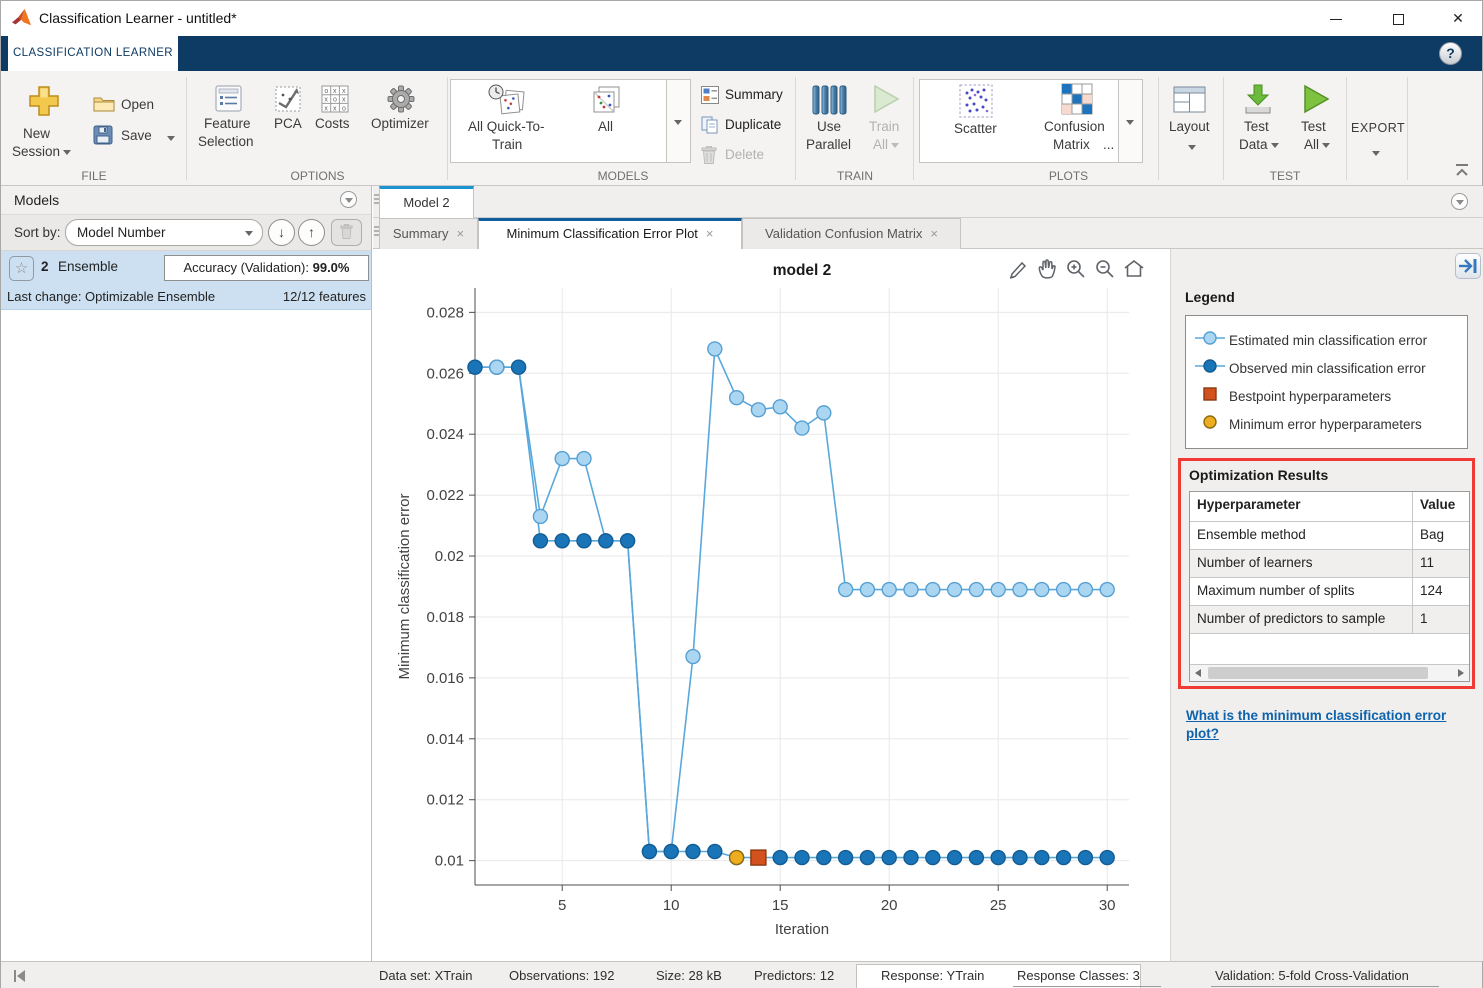  I want to click on svg-text: 20, so click(889, 905).